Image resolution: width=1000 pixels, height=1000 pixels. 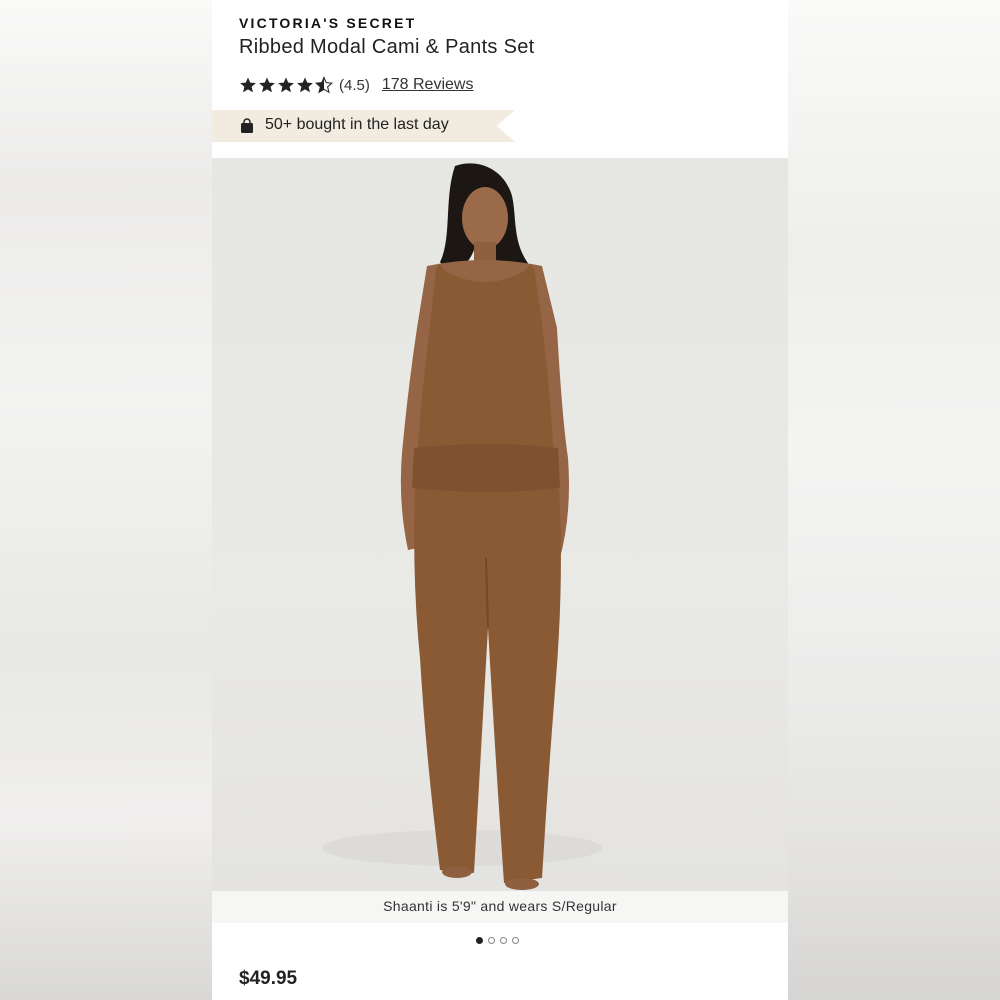 What do you see at coordinates (268, 978) in the screenshot?
I see `product-price: $49.95` at bounding box center [268, 978].